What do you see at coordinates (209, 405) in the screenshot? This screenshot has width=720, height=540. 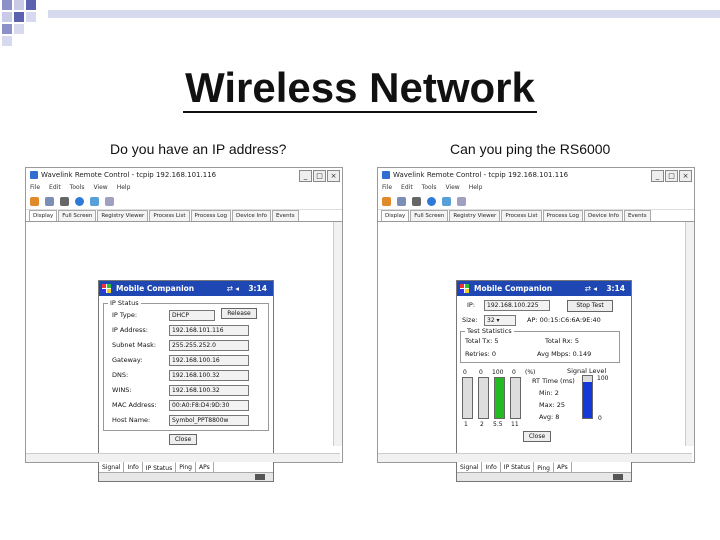 I see `mac-address-value: 00:A0:F8:D4:9D:30` at bounding box center [209, 405].